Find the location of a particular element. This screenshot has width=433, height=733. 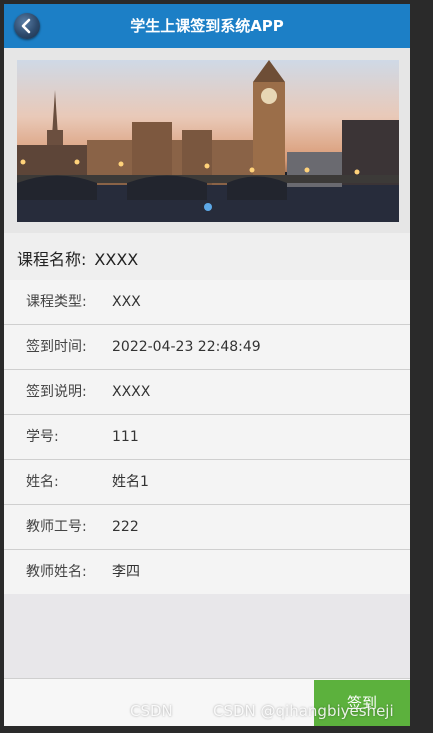

info-row-course-type: 课程类型: XXX is located at coordinates (207, 302).